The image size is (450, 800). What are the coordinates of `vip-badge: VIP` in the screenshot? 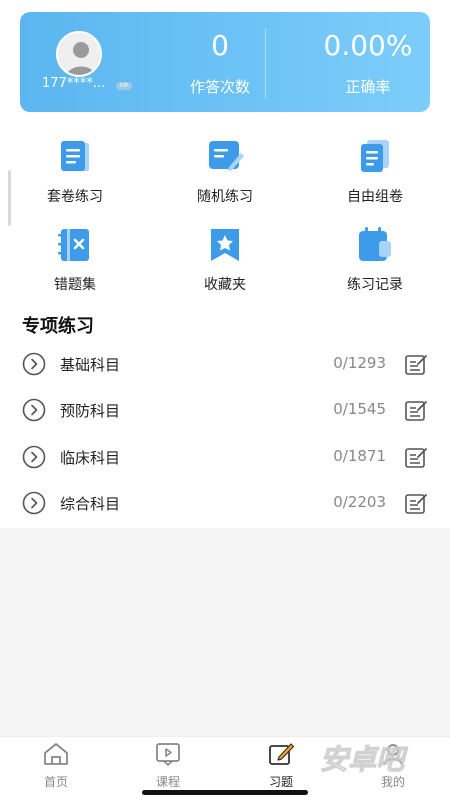 It's located at (124, 86).